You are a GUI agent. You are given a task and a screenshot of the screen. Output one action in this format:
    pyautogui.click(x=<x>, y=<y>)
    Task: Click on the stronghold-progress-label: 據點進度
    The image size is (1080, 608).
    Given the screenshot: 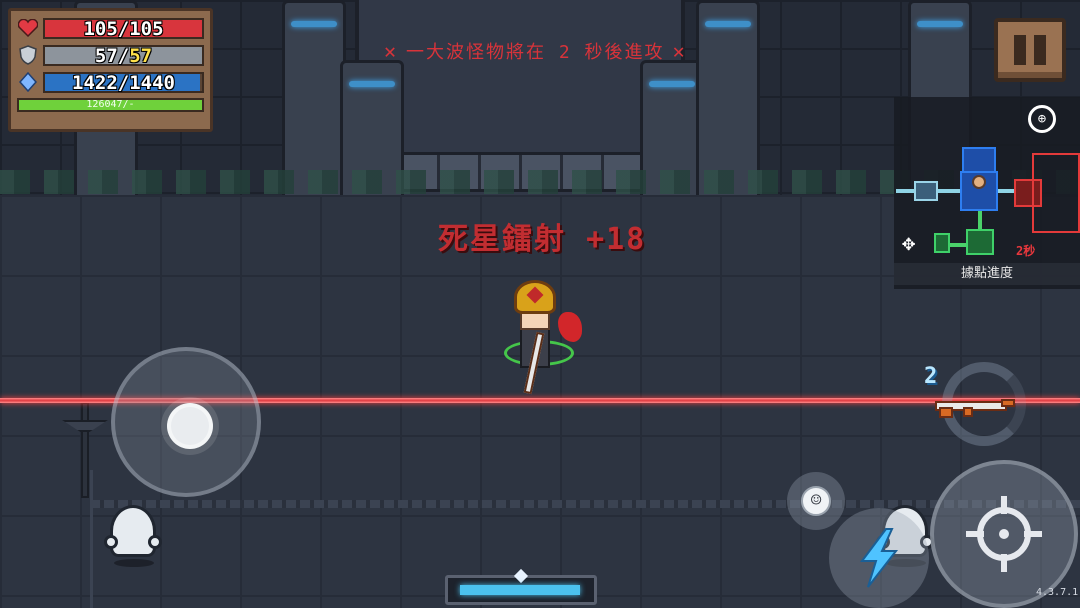 What is the action you would take?
    pyautogui.click(x=987, y=274)
    